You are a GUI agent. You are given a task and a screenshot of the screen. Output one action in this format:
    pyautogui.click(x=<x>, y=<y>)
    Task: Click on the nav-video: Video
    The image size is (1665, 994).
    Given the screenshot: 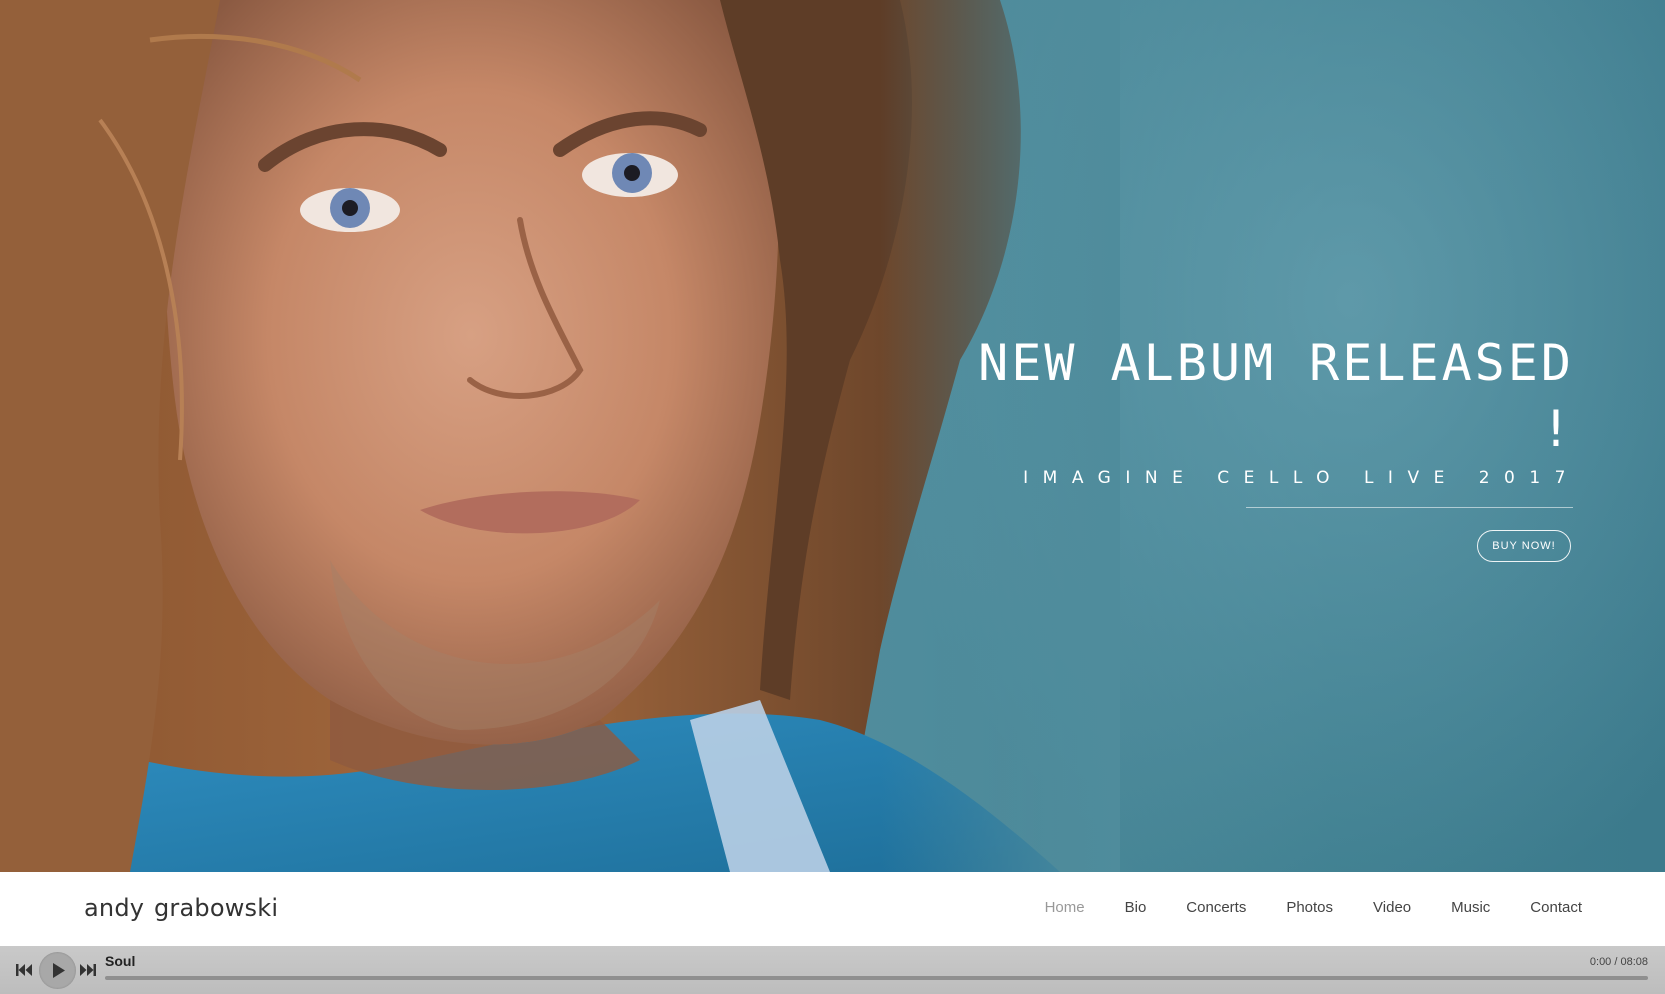 What is the action you would take?
    pyautogui.click(x=1392, y=907)
    